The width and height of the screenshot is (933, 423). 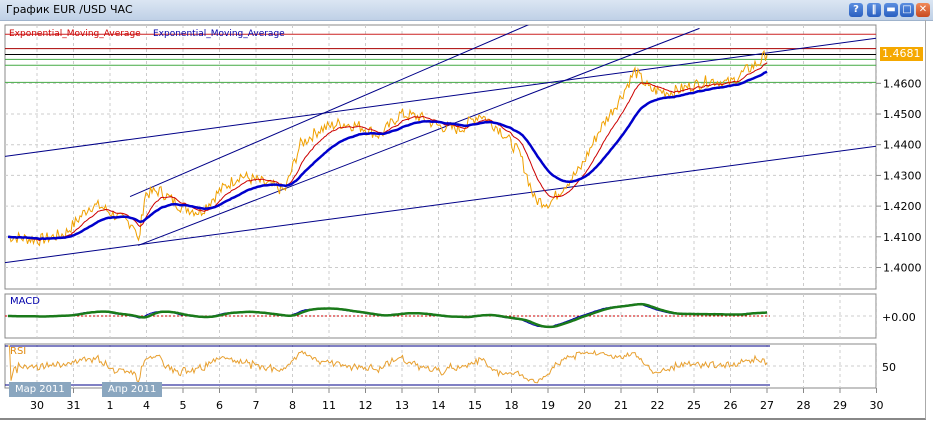 What do you see at coordinates (804, 405) in the screenshot?
I see `x-tick-label: 28` at bounding box center [804, 405].